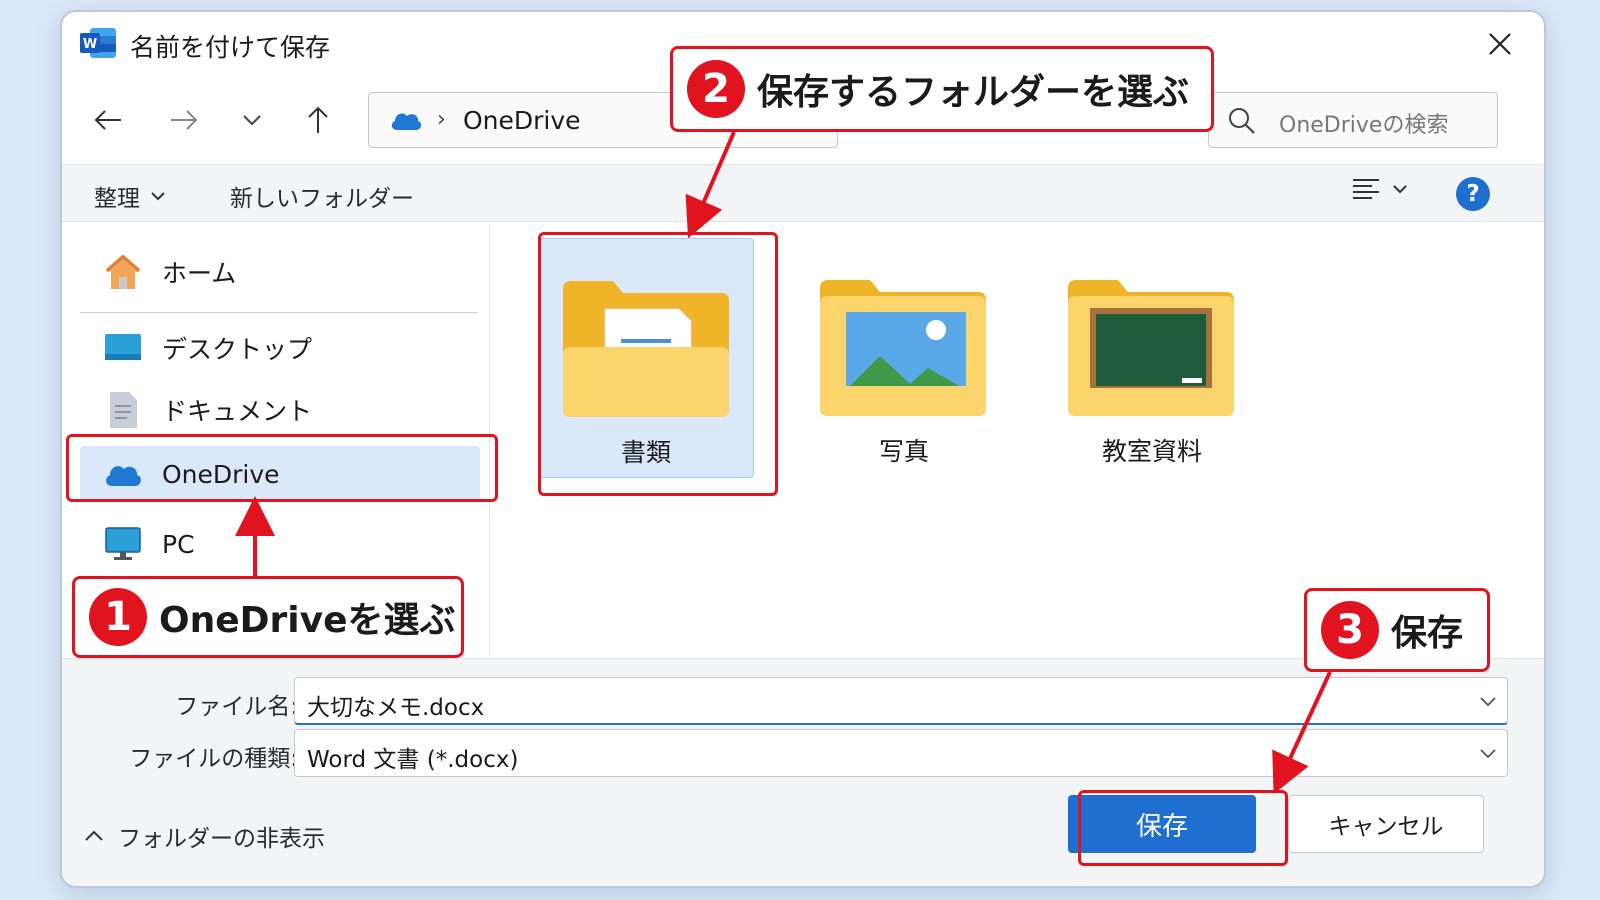 This screenshot has height=900, width=1600. What do you see at coordinates (123, 410) in the screenshot?
I see `documents-icon` at bounding box center [123, 410].